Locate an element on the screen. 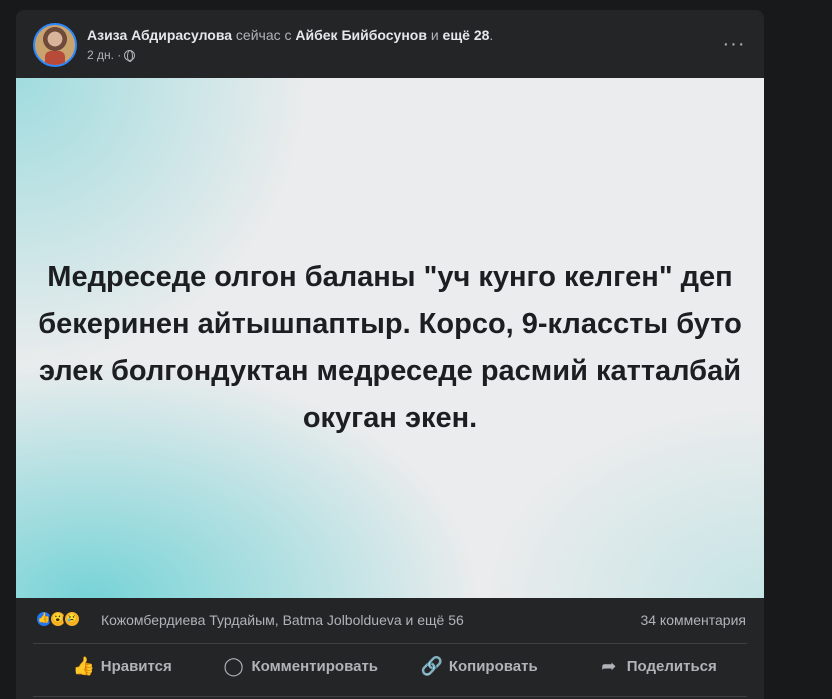  page-background-right is located at coordinates (798, 349).